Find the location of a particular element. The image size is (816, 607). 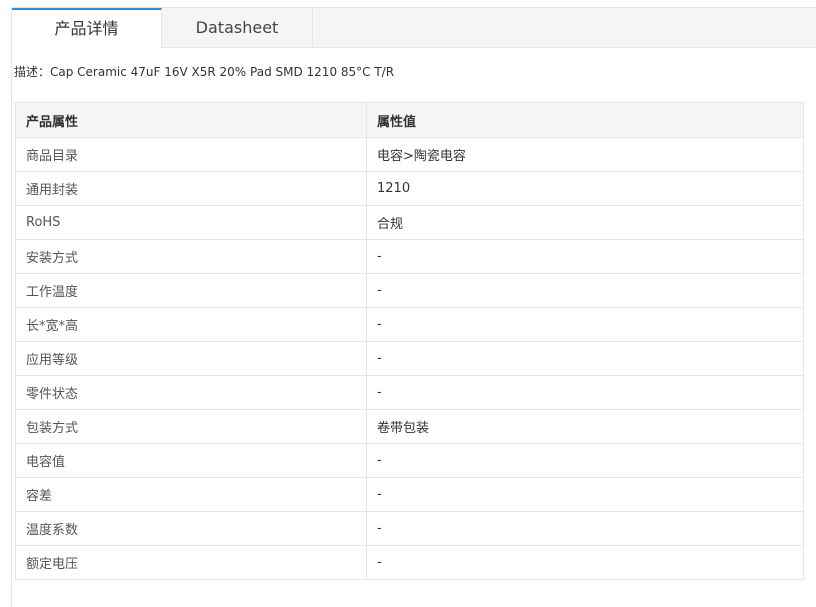

attribute-name: 容差 is located at coordinates (191, 494).